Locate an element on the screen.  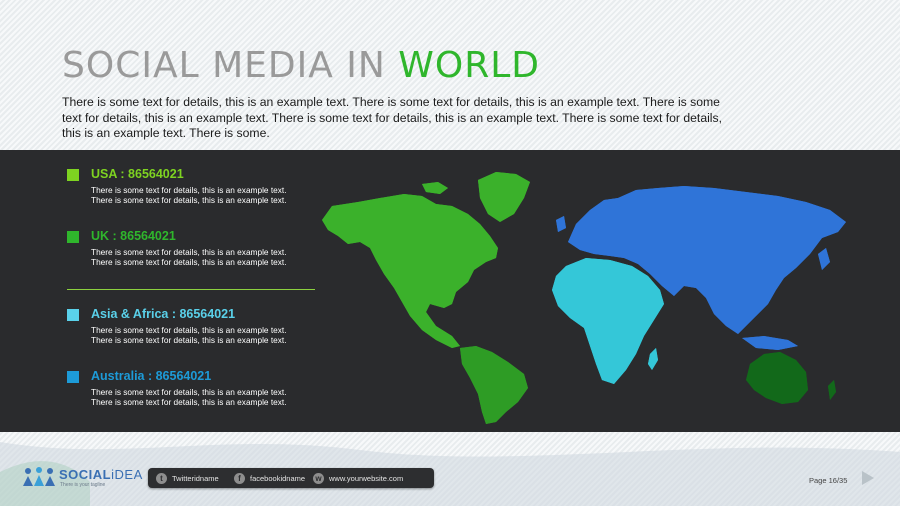
brand-name-part2: iDEA is located at coordinates (127, 474).